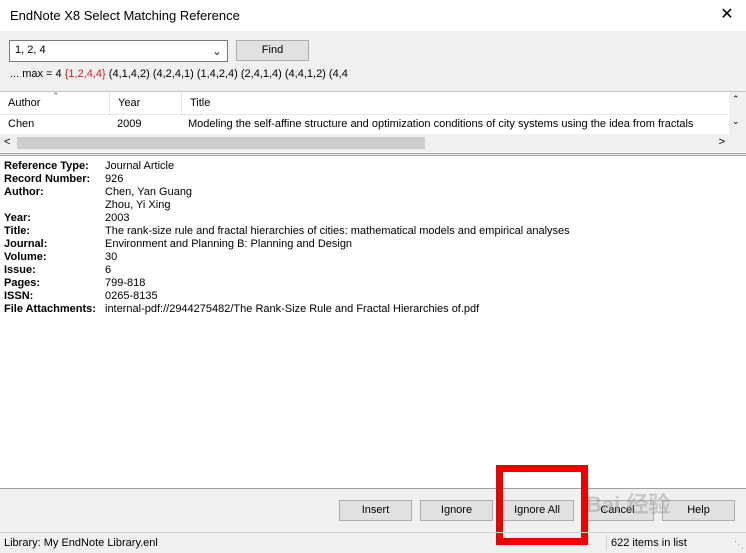  Describe the element at coordinates (36, 74) in the screenshot. I see `combination-prefix: ... max = 4` at that location.